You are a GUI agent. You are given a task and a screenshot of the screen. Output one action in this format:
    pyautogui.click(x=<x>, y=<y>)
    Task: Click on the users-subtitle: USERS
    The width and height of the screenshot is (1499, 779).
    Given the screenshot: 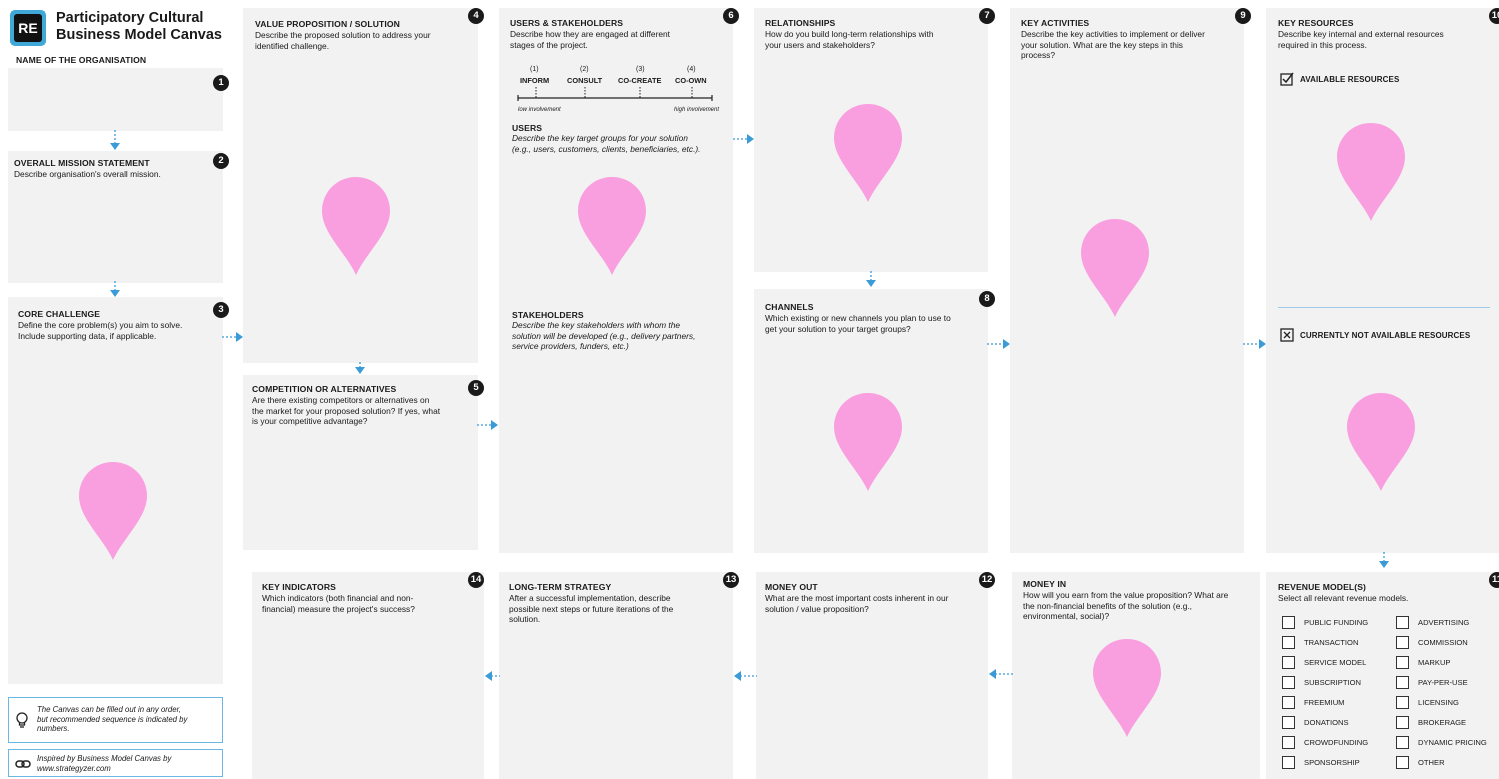 What is the action you would take?
    pyautogui.click(x=527, y=128)
    